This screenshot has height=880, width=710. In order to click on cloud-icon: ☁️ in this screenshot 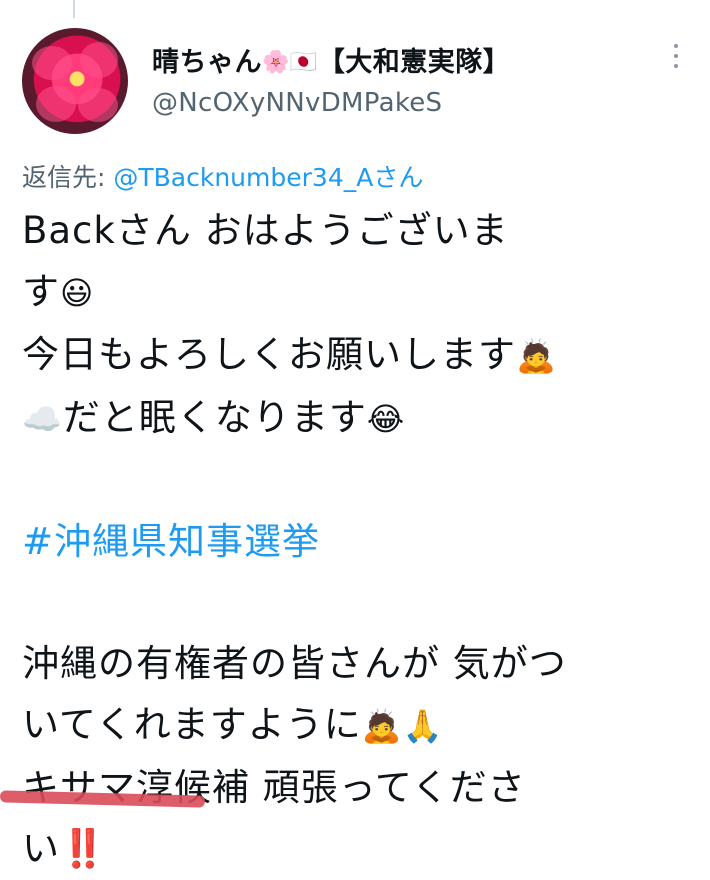, I will do `click(42, 419)`.